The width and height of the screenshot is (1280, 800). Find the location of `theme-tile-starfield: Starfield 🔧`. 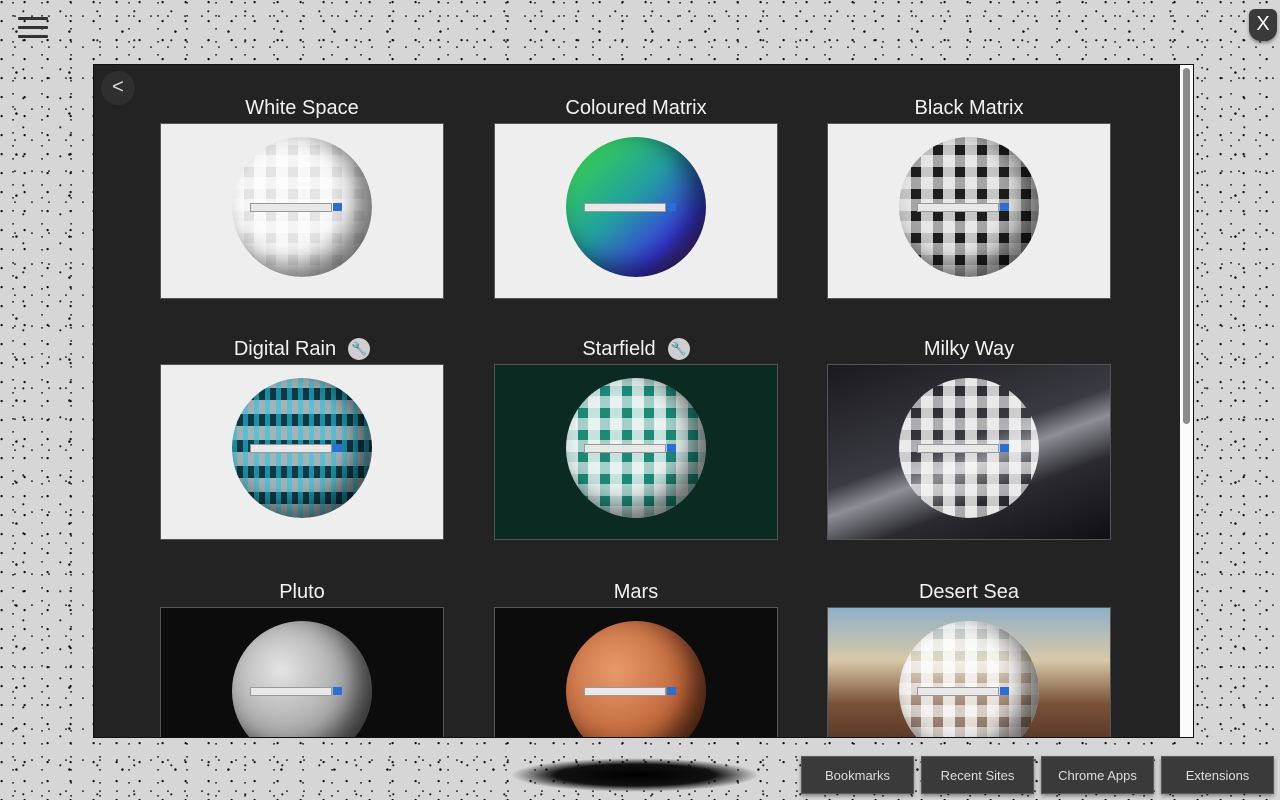

theme-tile-starfield: Starfield 🔧 is located at coordinates (636, 437).